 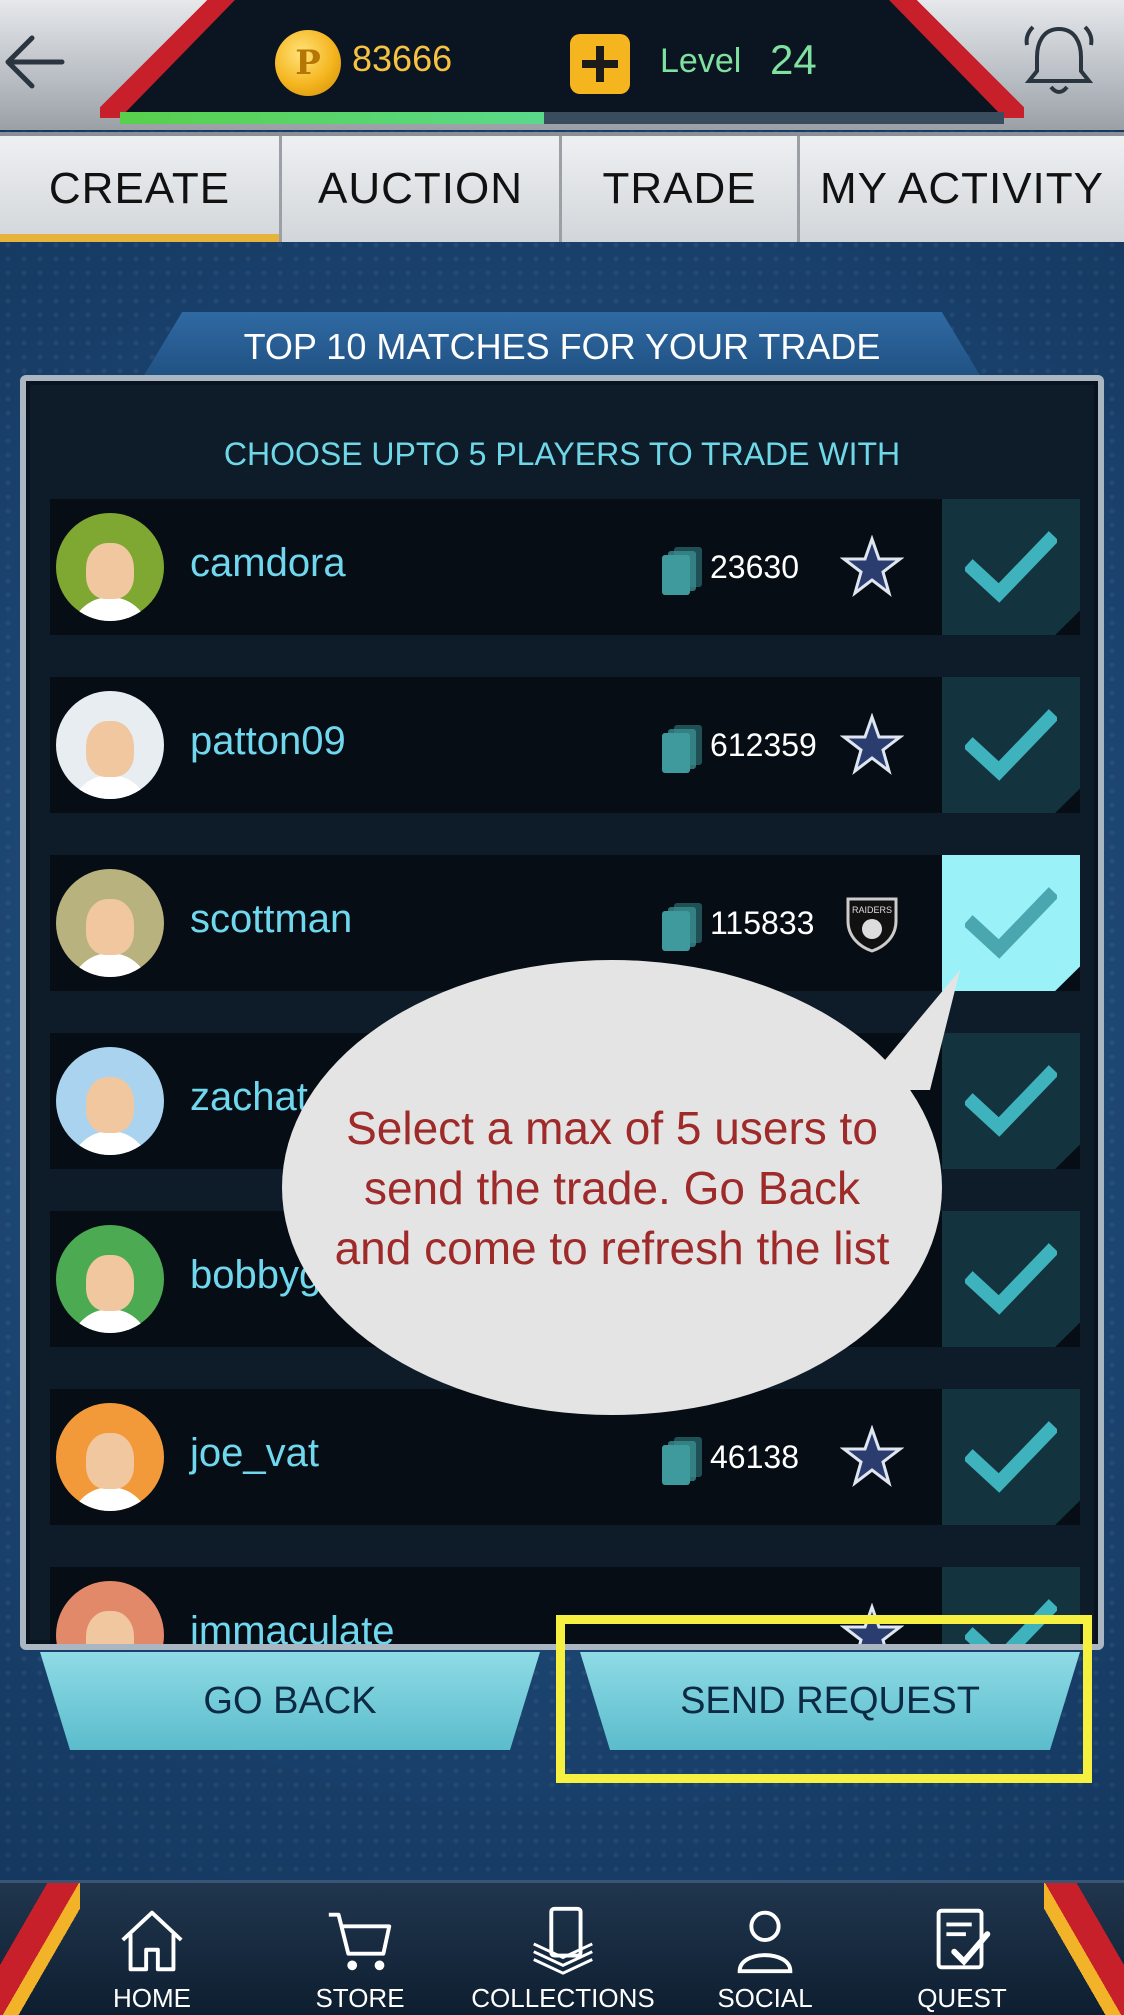 I want to click on checklist-icon, so click(x=963, y=1939).